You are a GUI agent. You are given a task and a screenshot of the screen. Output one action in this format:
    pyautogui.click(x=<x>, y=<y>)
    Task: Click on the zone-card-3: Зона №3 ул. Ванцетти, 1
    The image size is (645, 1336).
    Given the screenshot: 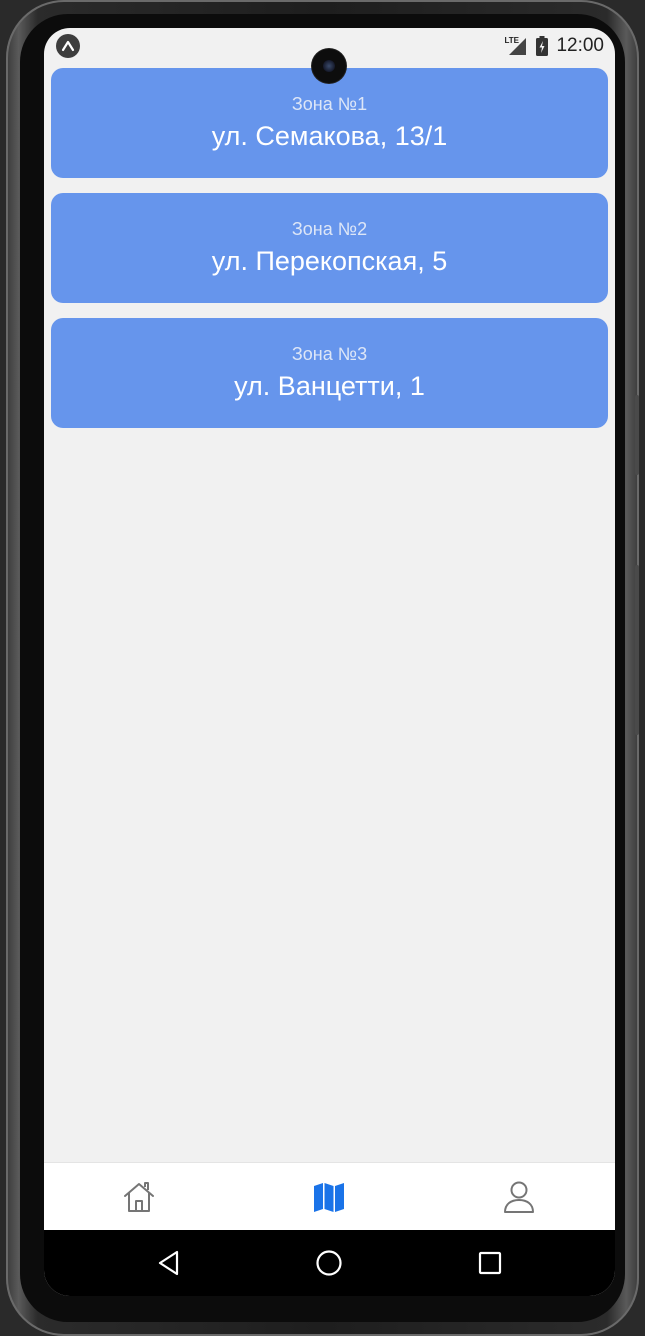 What is the action you would take?
    pyautogui.click(x=329, y=373)
    